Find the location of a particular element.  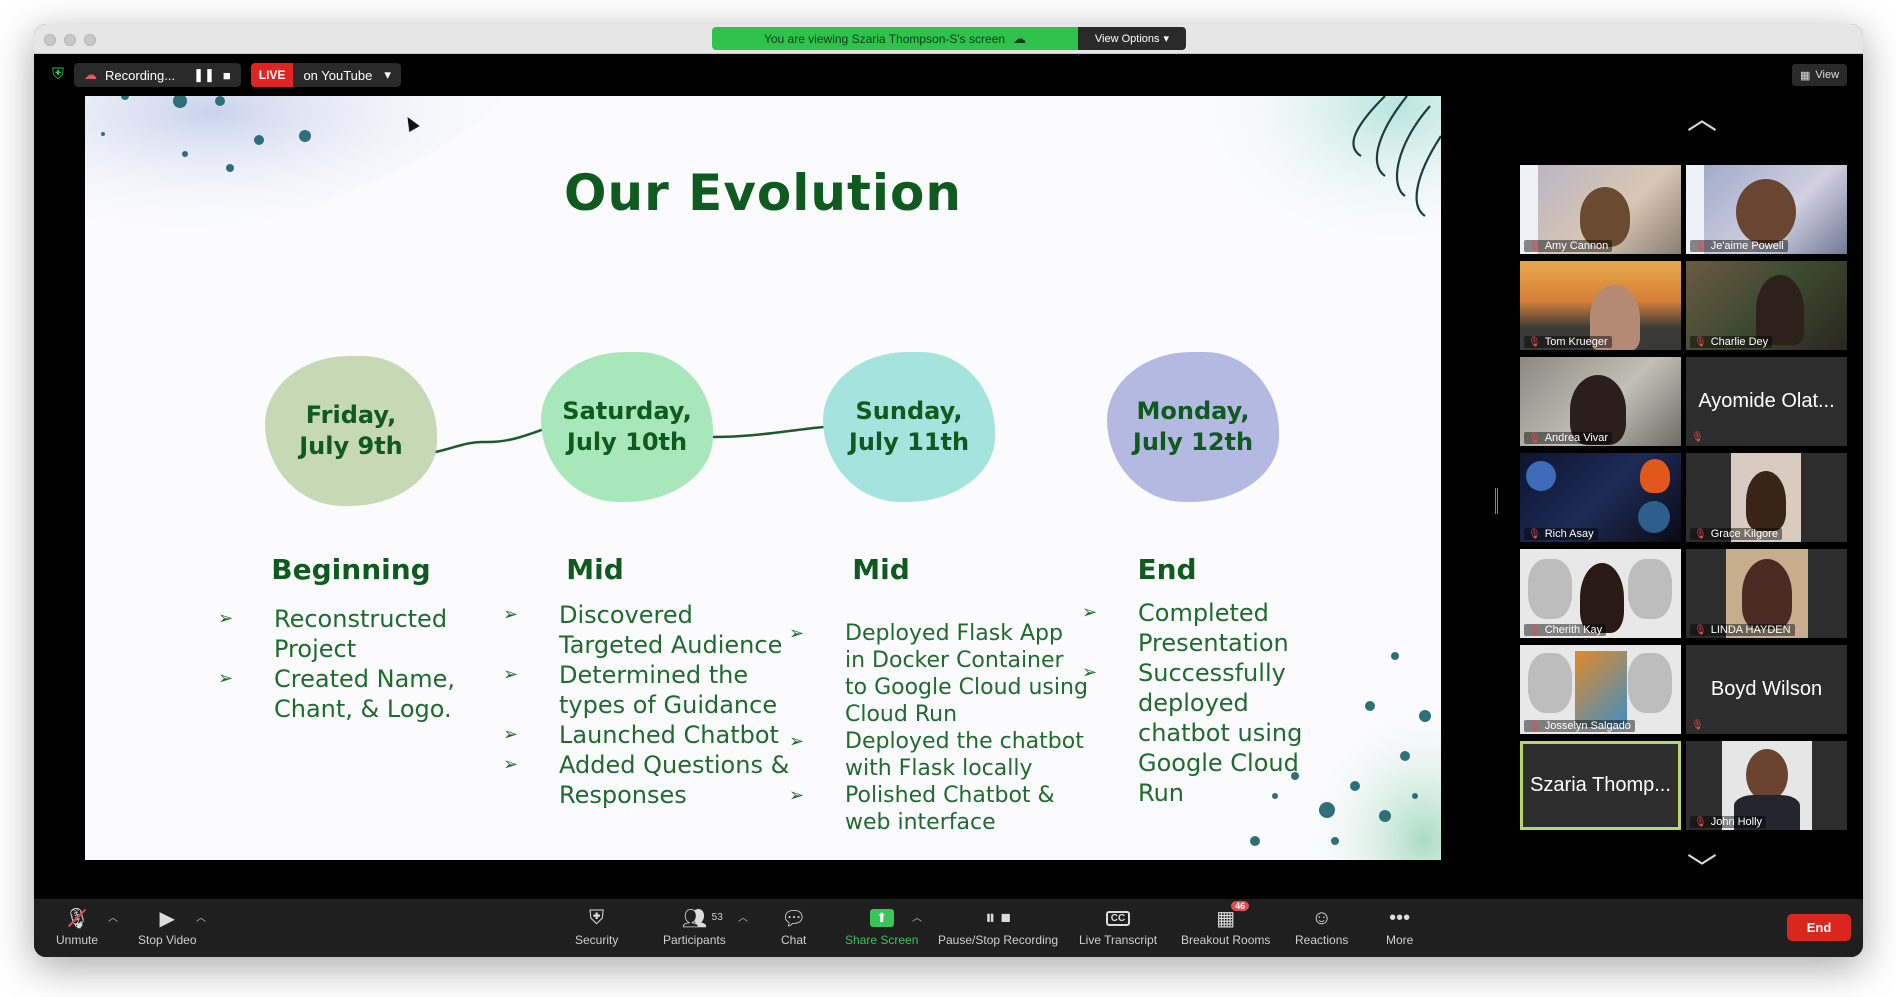

breakout-rooms-label: Breakout Rooms is located at coordinates (1226, 940).